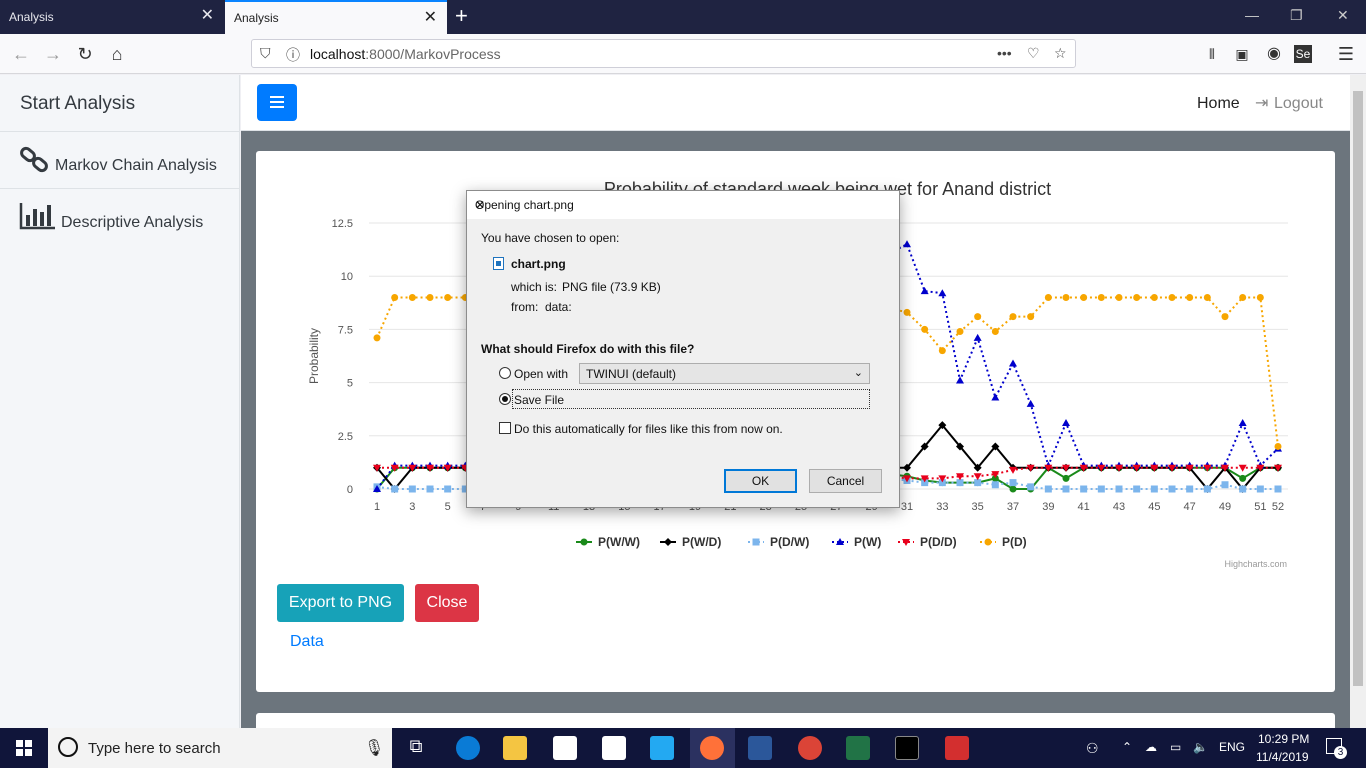 The image size is (1366, 768). I want to click on legend-label: P(D/W), so click(789, 542).